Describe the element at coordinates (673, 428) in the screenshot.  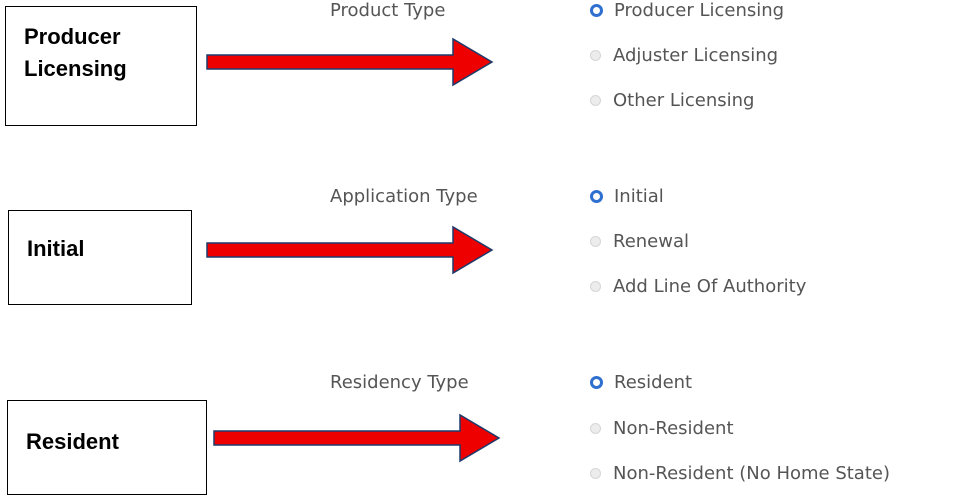
I see `option-label: Non-Resident` at that location.